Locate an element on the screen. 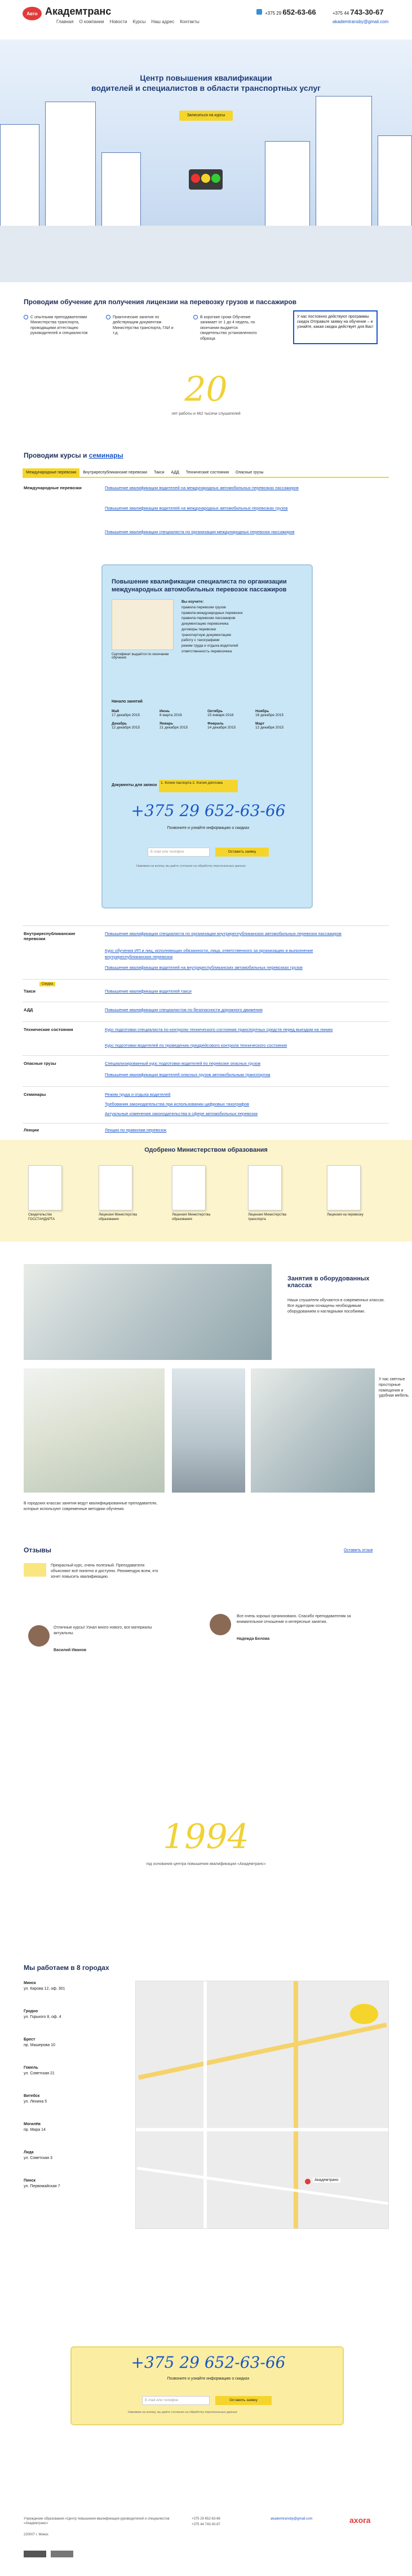 The image size is (412, 2576). seminars-link: семинары is located at coordinates (106, 455).